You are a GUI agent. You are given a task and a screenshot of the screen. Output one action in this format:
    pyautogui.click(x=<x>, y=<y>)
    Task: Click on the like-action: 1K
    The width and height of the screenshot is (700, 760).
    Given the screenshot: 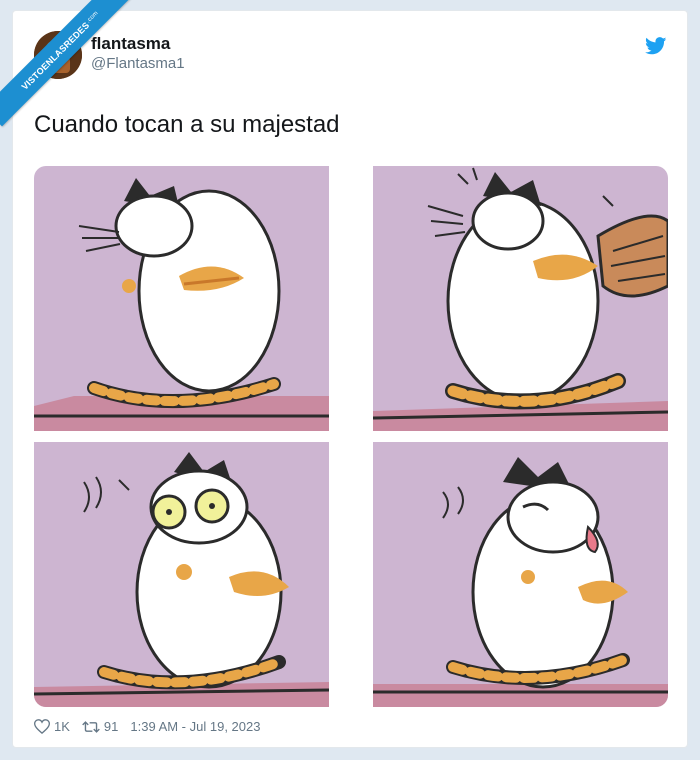 What is the action you would take?
    pyautogui.click(x=52, y=726)
    